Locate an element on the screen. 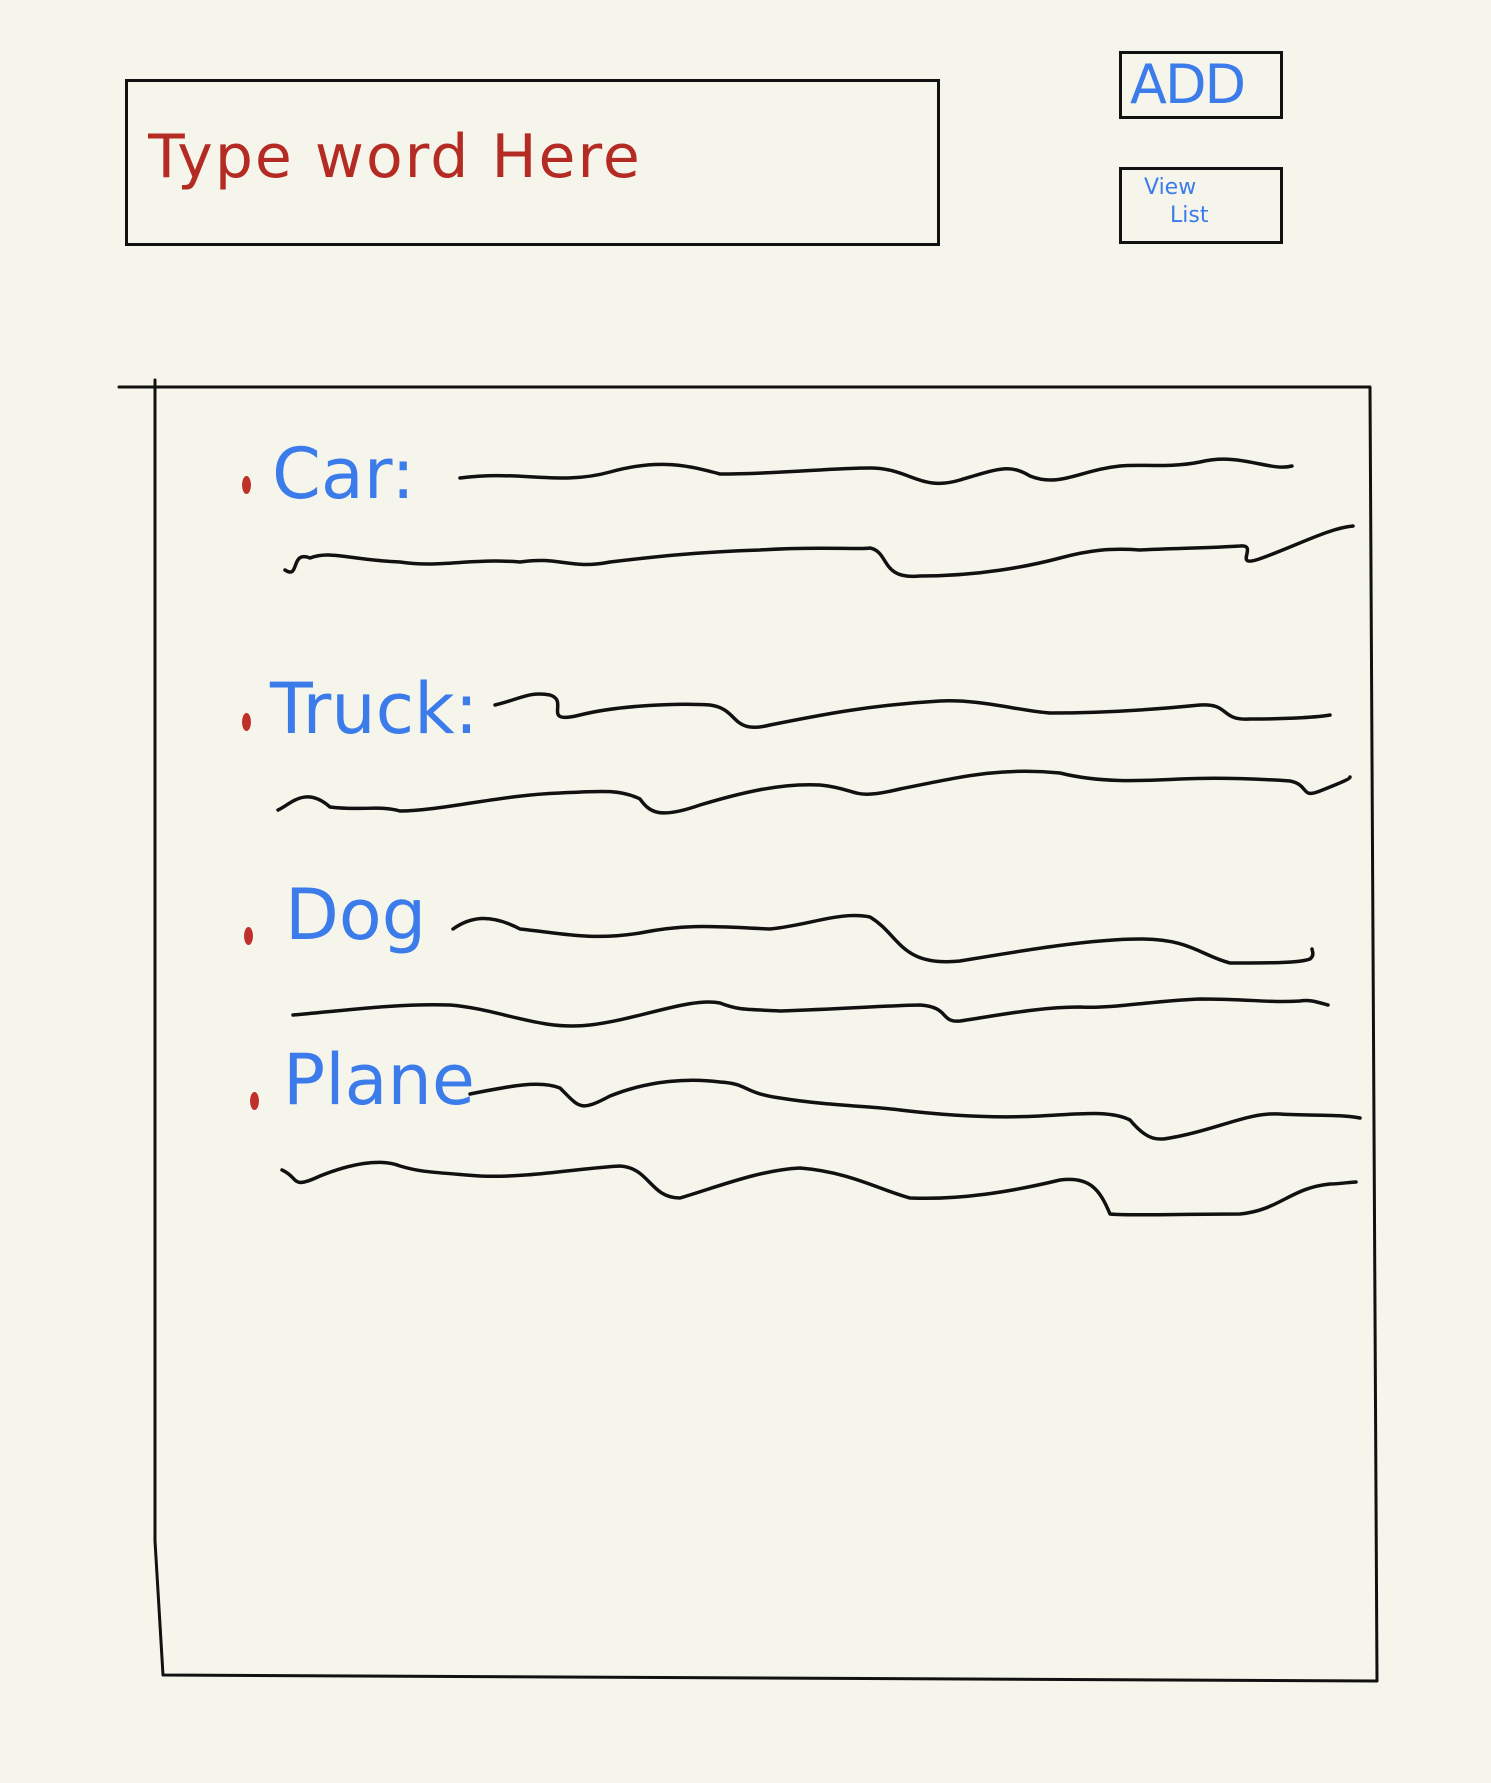 This screenshot has width=1491, height=1783. list-item: Dog is located at coordinates (745, 965).